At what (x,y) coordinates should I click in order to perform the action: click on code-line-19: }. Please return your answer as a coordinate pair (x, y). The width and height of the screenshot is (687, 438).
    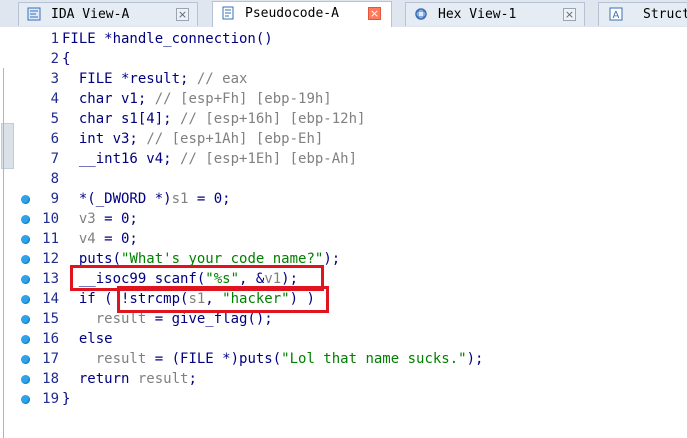
    Looking at the image, I should click on (66, 399).